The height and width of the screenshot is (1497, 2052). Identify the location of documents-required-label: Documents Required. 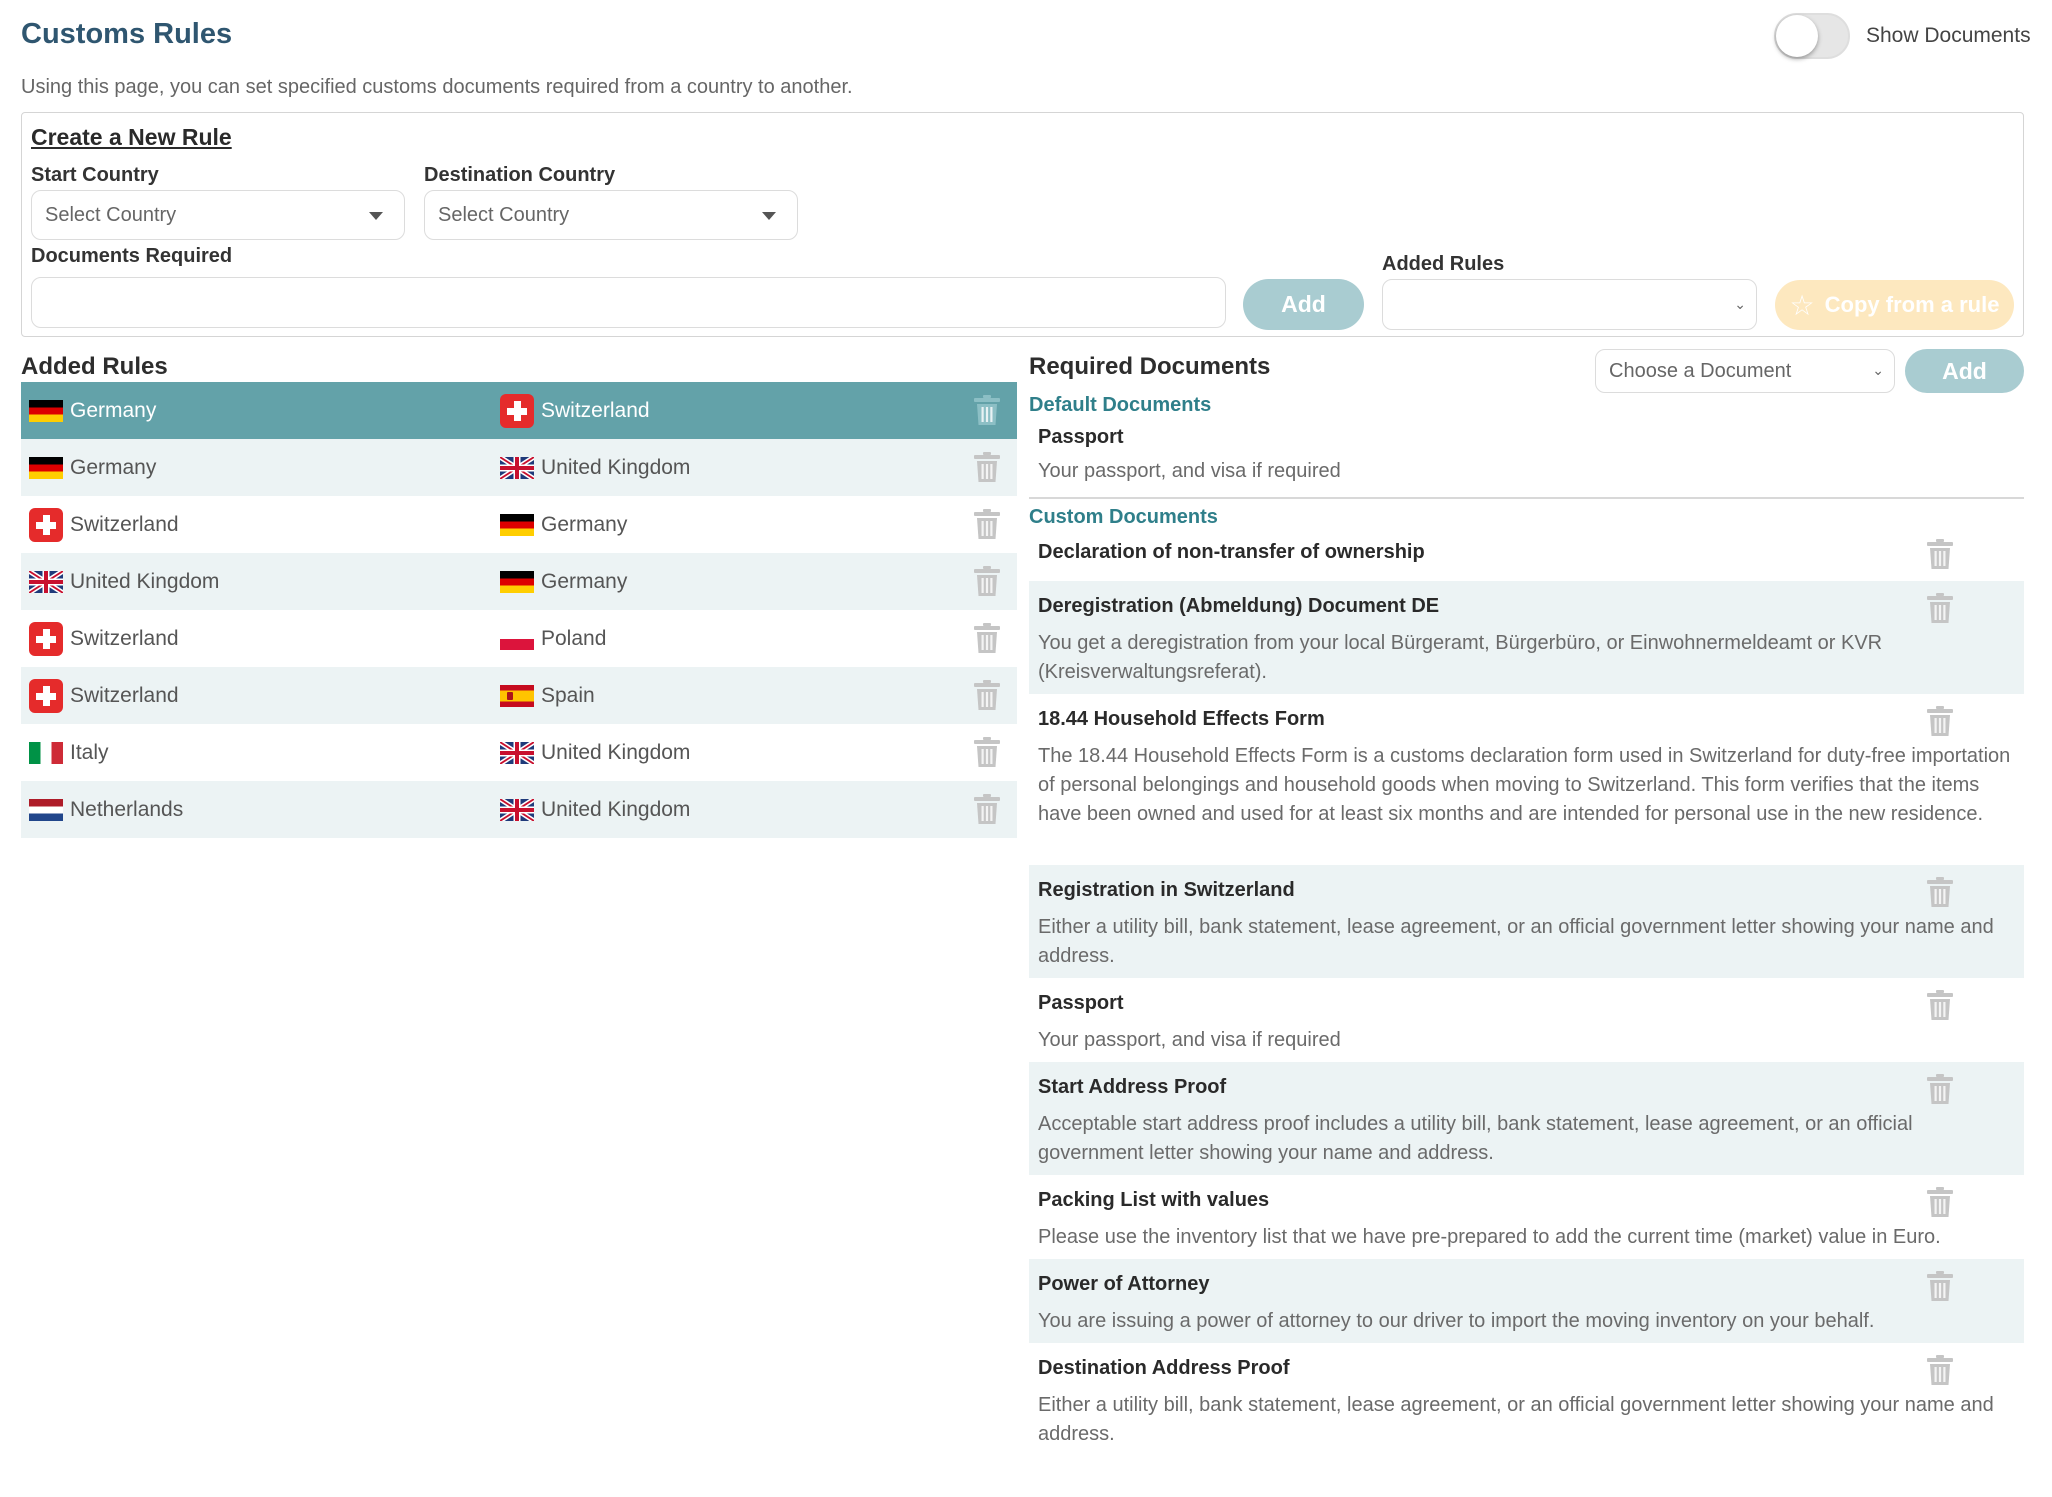
(132, 256).